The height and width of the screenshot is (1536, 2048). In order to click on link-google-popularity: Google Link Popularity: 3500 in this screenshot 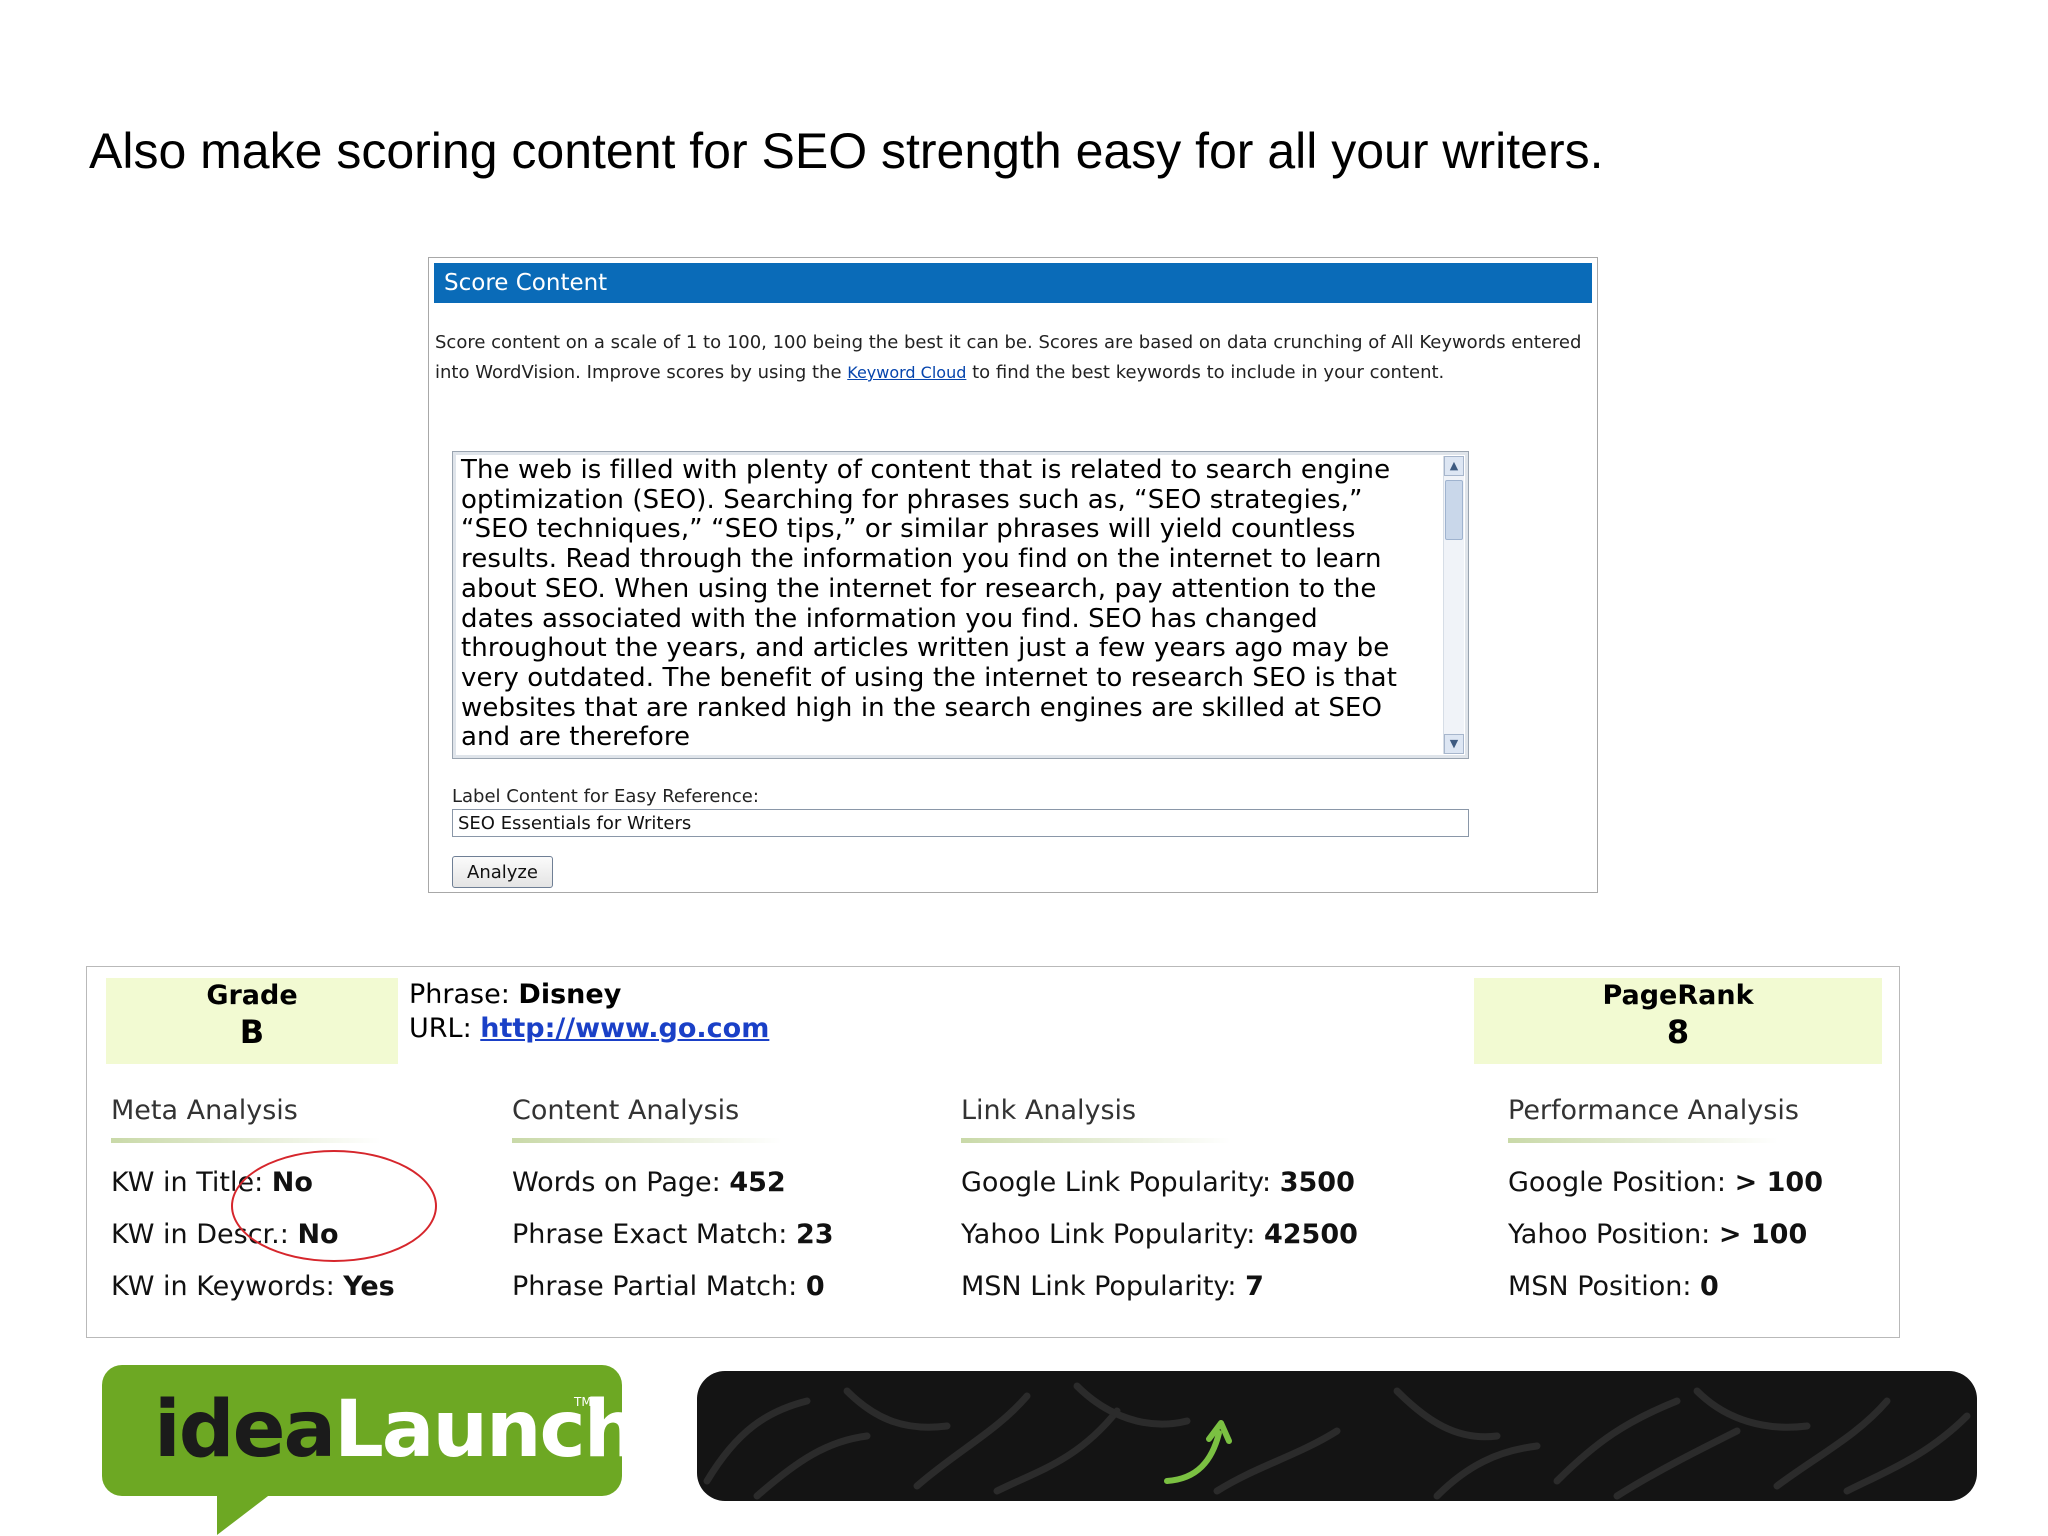, I will do `click(1158, 1182)`.